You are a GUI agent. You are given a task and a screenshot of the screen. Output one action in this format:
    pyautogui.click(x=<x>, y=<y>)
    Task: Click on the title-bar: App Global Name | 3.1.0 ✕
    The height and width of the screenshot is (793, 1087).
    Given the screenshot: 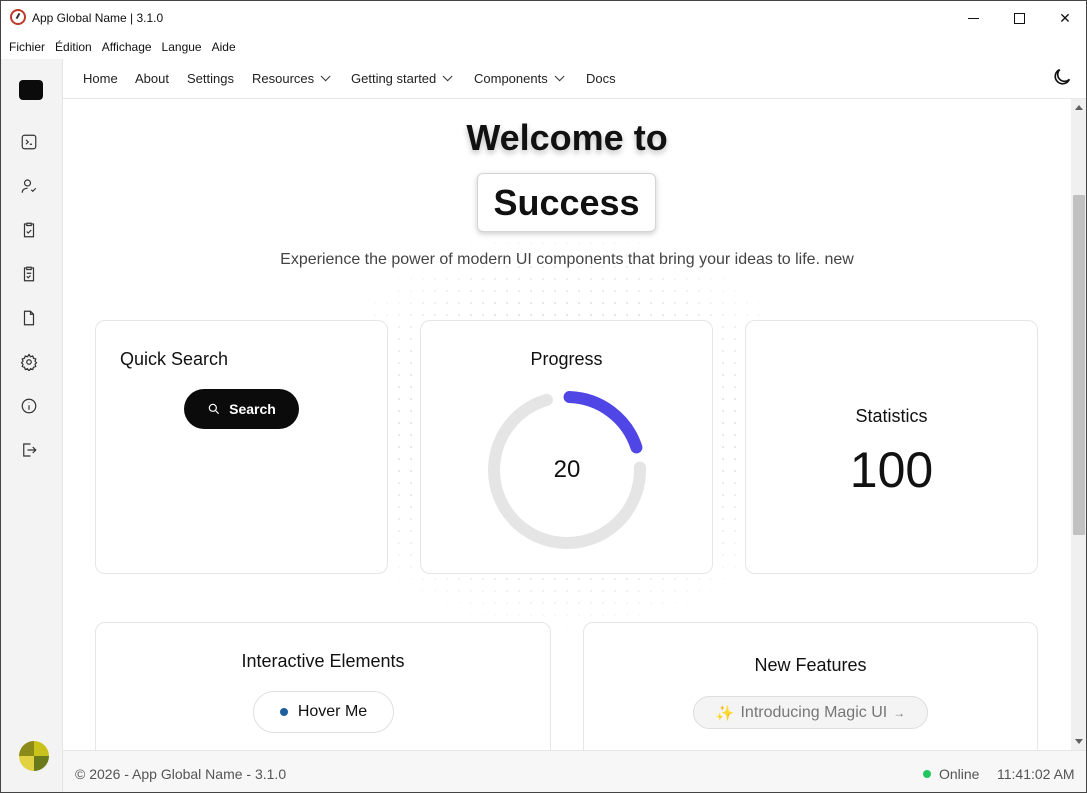 What is the action you would take?
    pyautogui.click(x=543, y=18)
    